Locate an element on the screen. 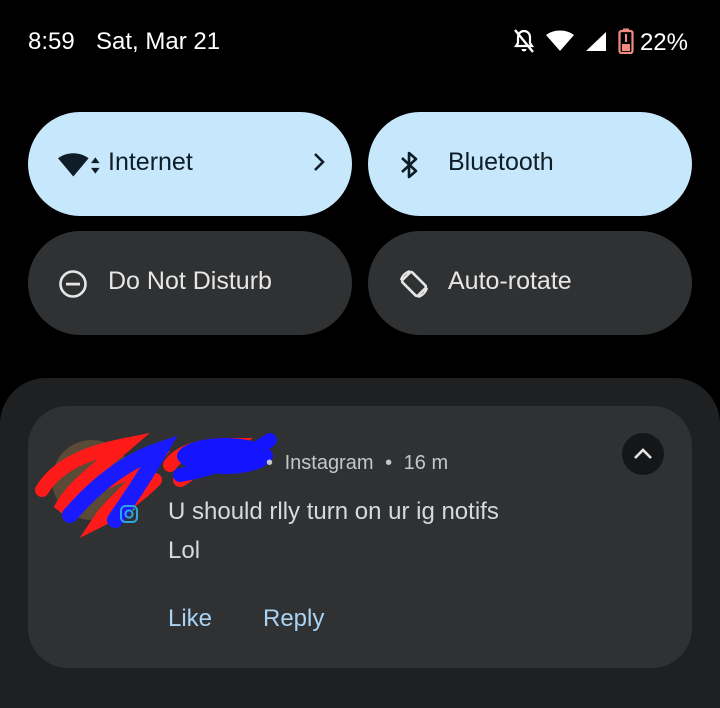 This screenshot has height=708, width=720. tile-internet: Internet is located at coordinates (190, 164).